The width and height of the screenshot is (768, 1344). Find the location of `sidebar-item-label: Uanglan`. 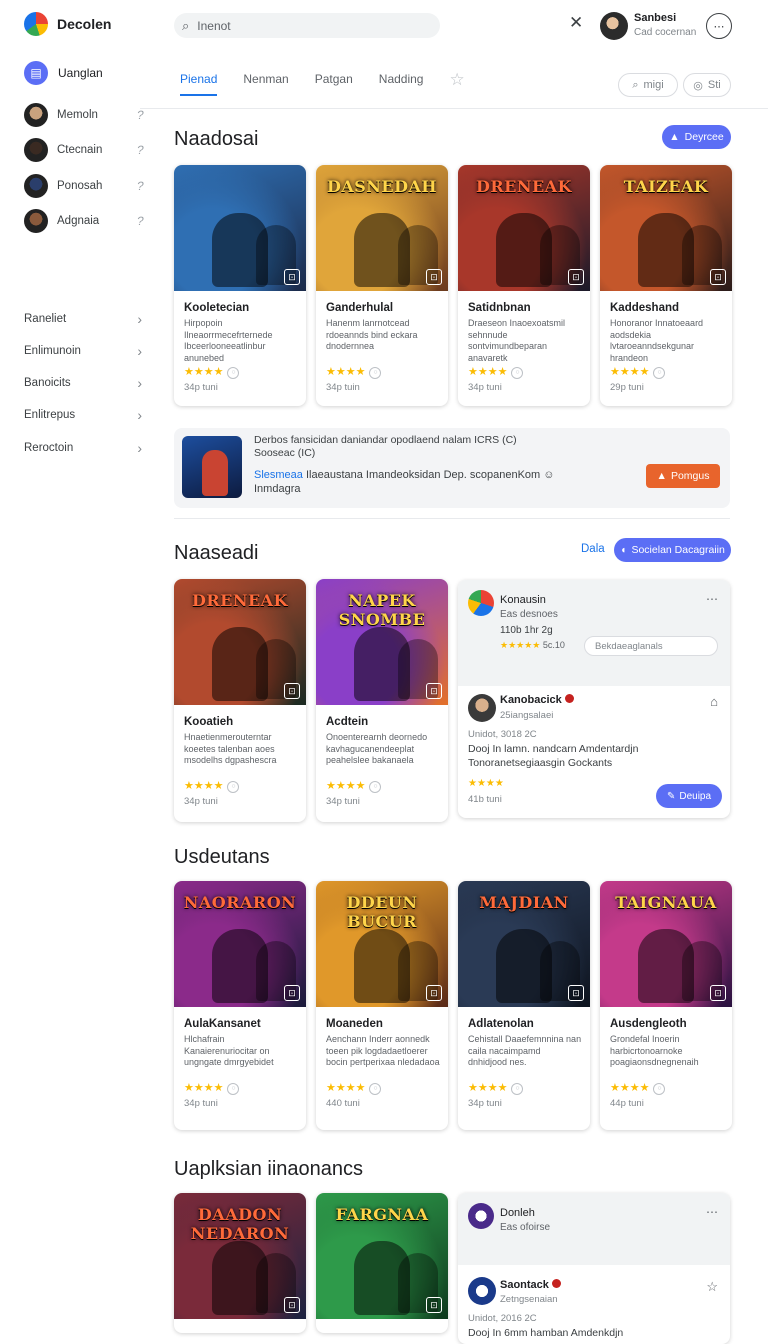

sidebar-item-label: Uanglan is located at coordinates (80, 73).